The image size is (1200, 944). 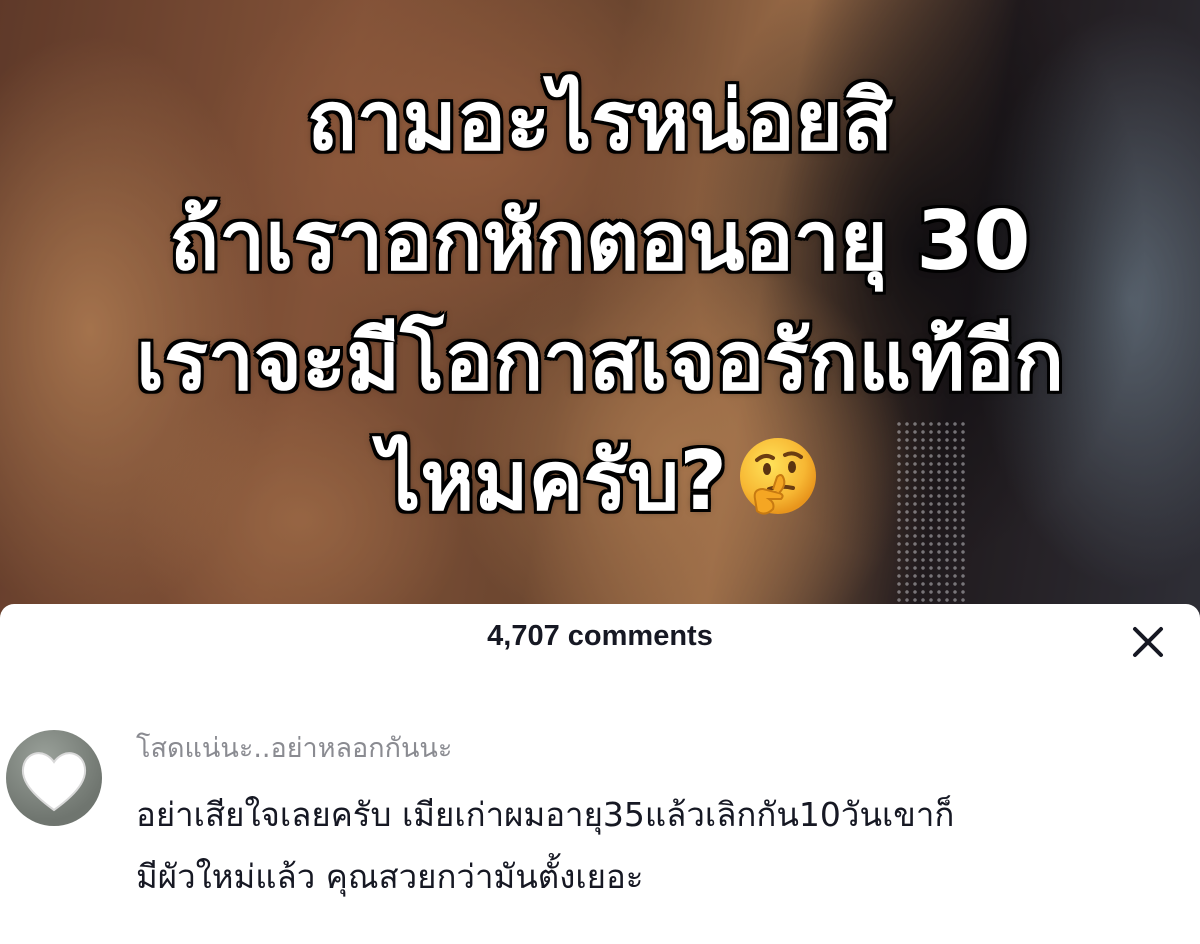 I want to click on caption-line-1: ถามอะไรหน่อยสิ, so click(x=600, y=121).